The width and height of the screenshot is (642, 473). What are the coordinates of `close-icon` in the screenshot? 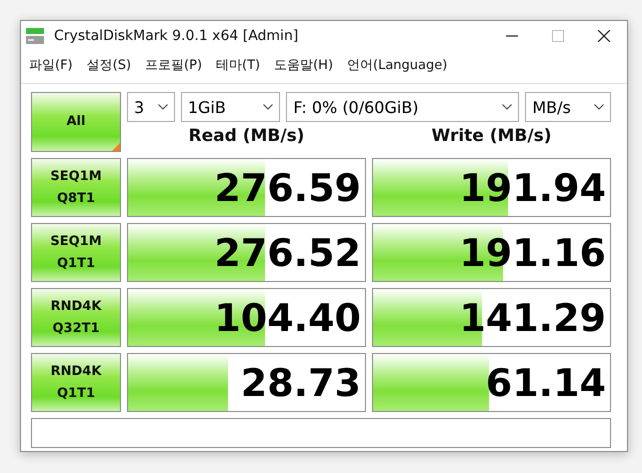 It's located at (604, 36).